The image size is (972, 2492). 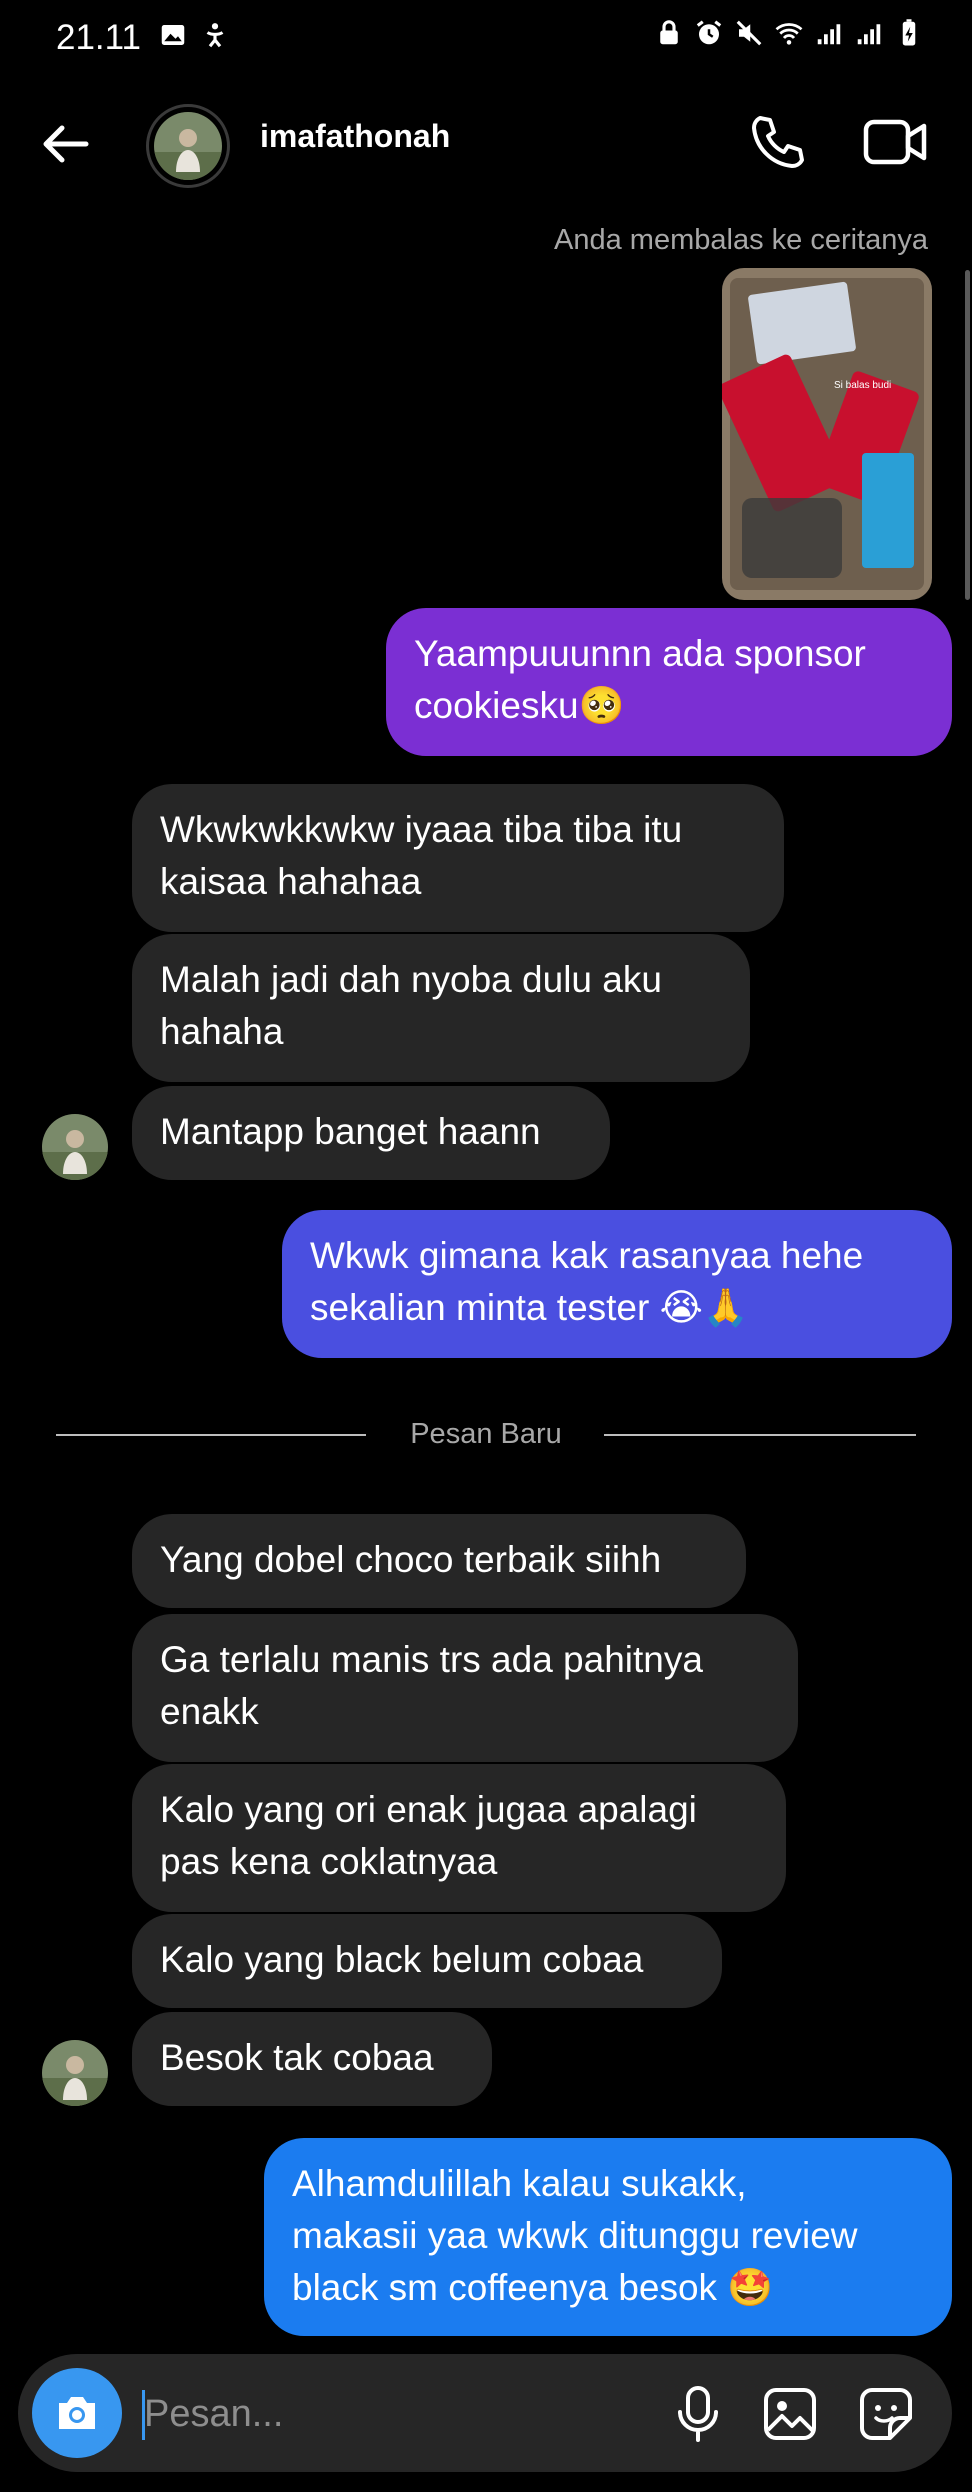 What do you see at coordinates (862, 385) in the screenshot?
I see `story-sticker-text: Si balas budi` at bounding box center [862, 385].